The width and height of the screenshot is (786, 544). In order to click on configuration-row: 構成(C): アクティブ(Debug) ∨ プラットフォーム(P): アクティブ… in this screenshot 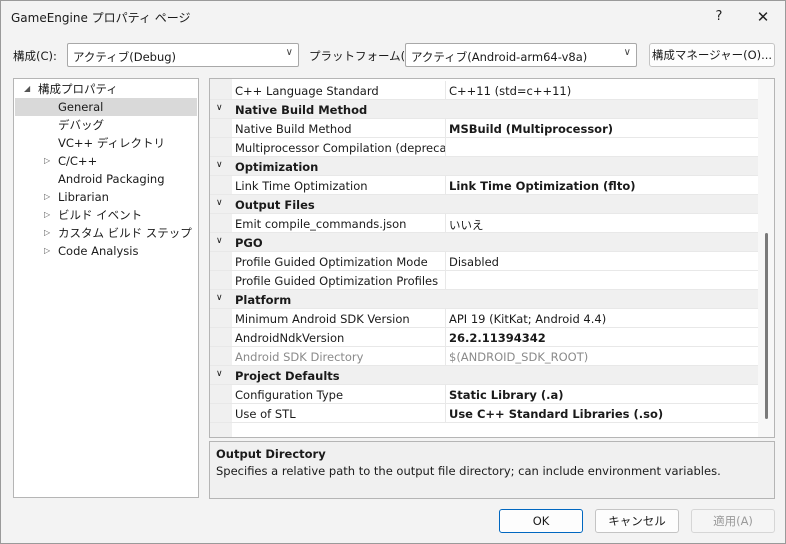, I will do `click(393, 55)`.